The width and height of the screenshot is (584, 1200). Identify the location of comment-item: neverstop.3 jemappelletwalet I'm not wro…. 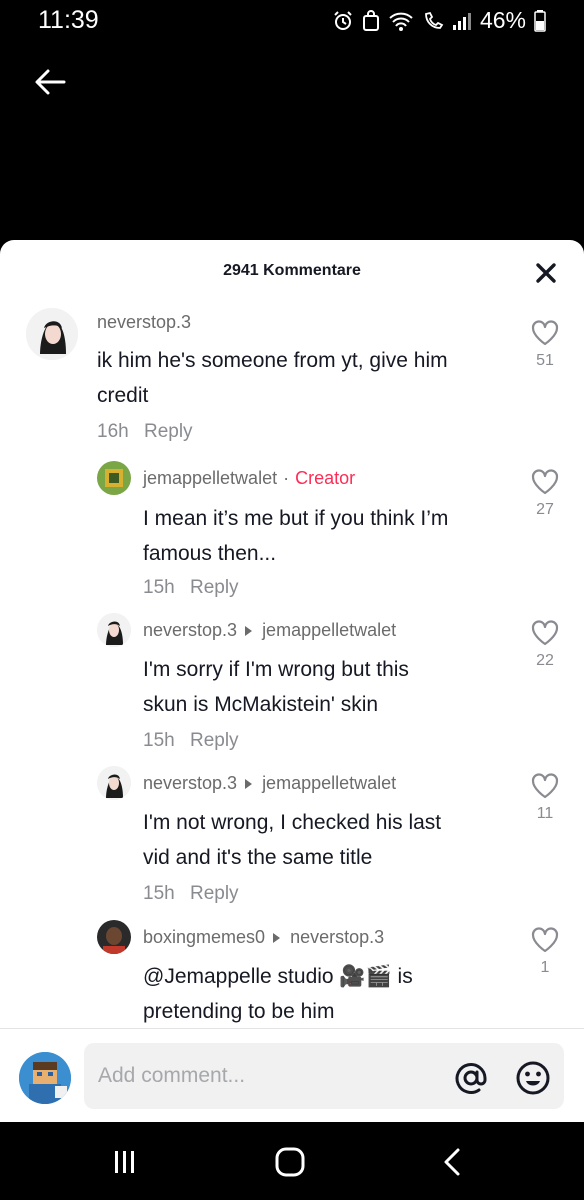
(292, 838).